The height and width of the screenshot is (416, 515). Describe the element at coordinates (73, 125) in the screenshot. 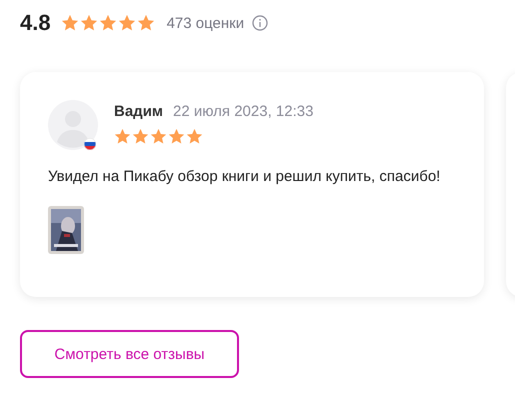

I see `avatar-icon` at that location.